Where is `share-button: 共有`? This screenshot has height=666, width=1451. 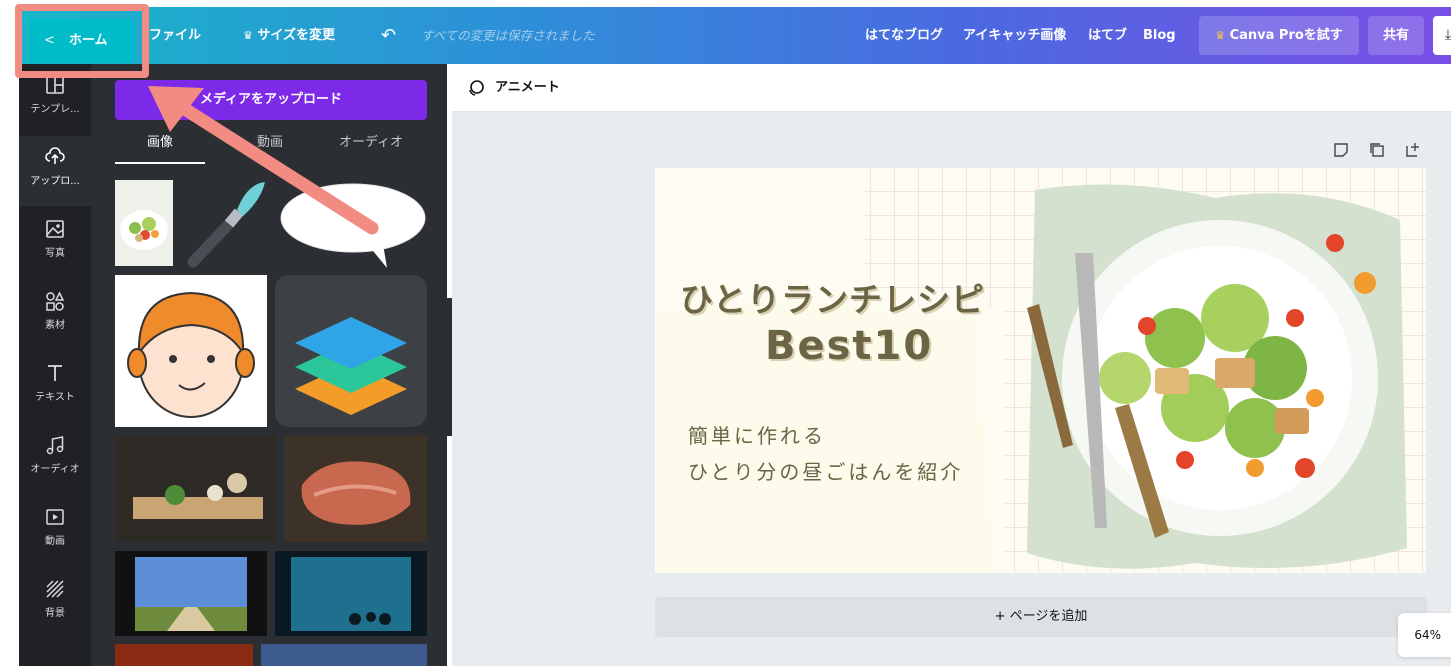
share-button: 共有 is located at coordinates (1396, 35).